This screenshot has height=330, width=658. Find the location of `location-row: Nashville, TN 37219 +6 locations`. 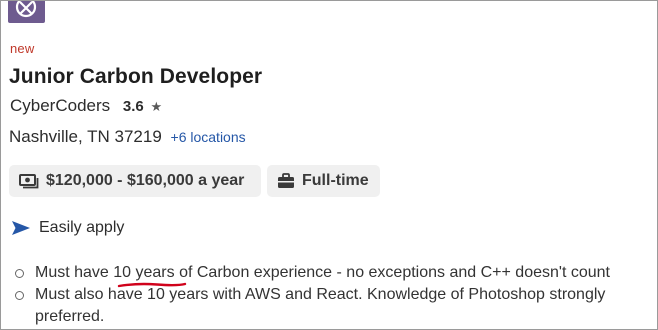

location-row: Nashville, TN 37219 +6 locations is located at coordinates (127, 137).